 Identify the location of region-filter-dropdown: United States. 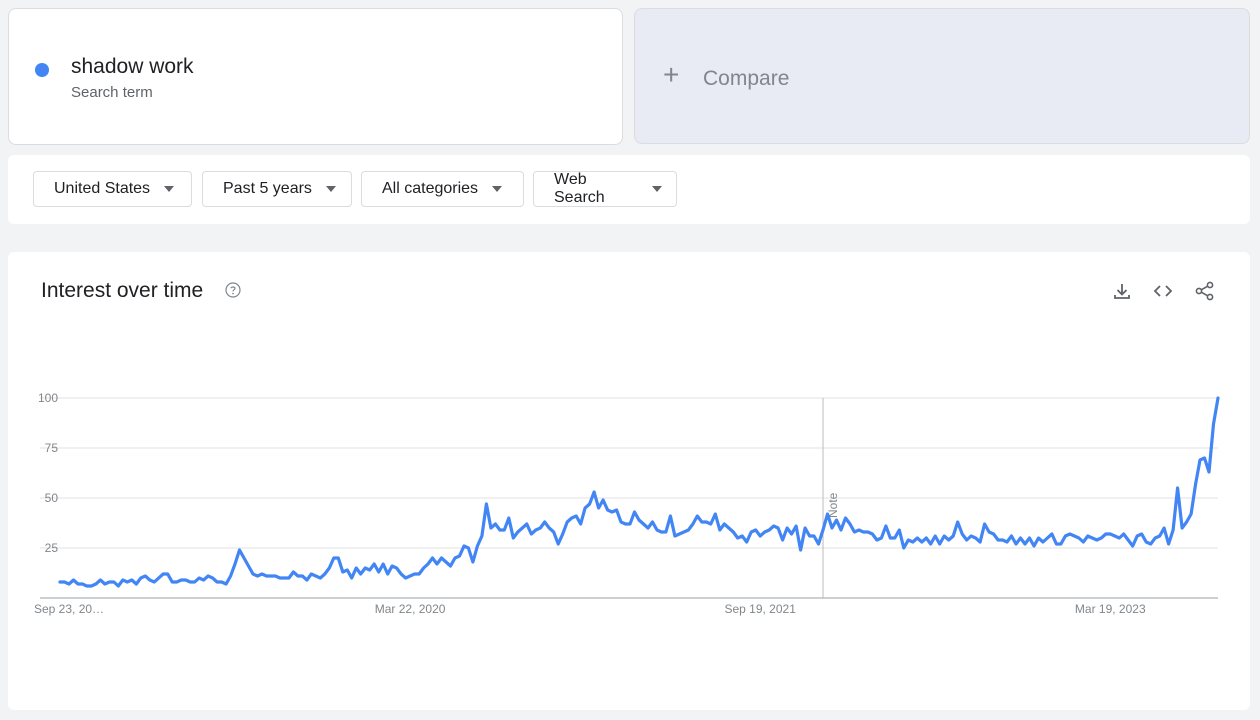
(112, 189).